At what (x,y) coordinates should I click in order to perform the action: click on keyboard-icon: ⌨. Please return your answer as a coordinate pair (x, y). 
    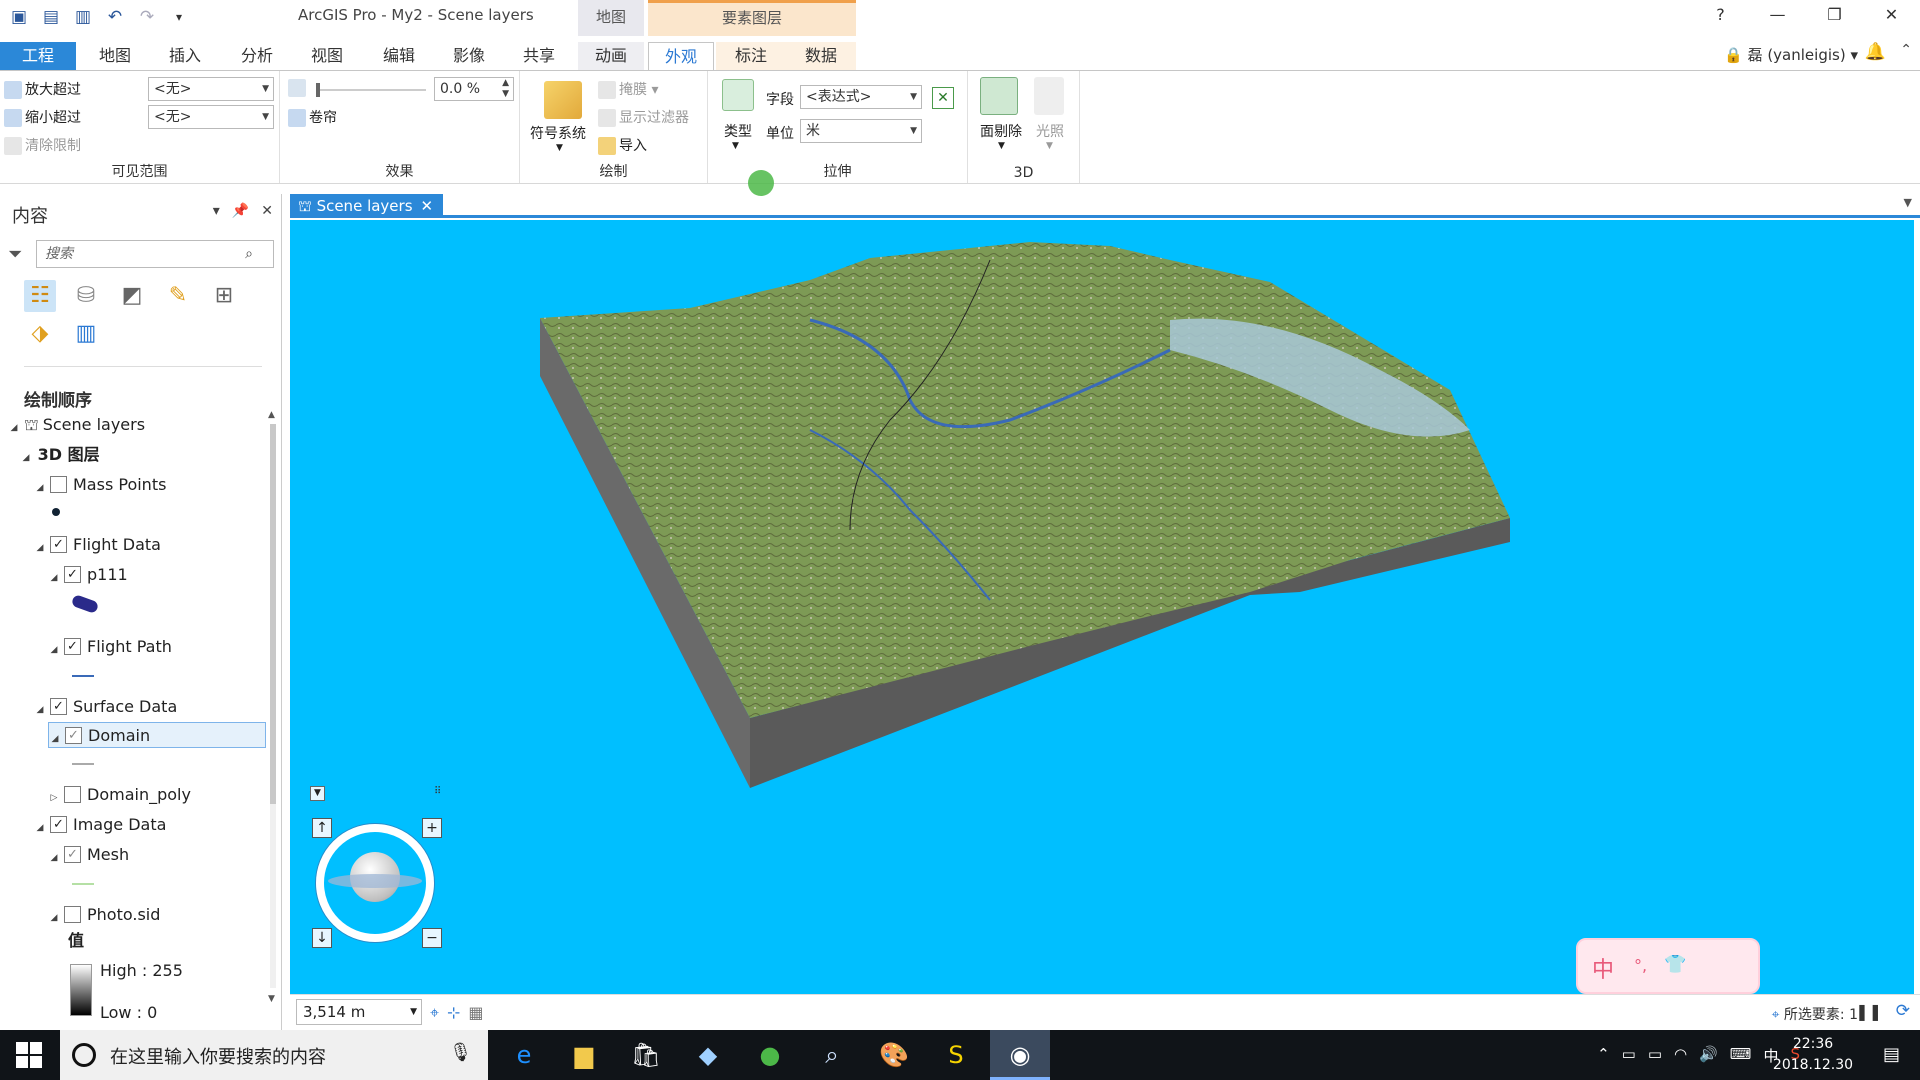
    Looking at the image, I should click on (1741, 1055).